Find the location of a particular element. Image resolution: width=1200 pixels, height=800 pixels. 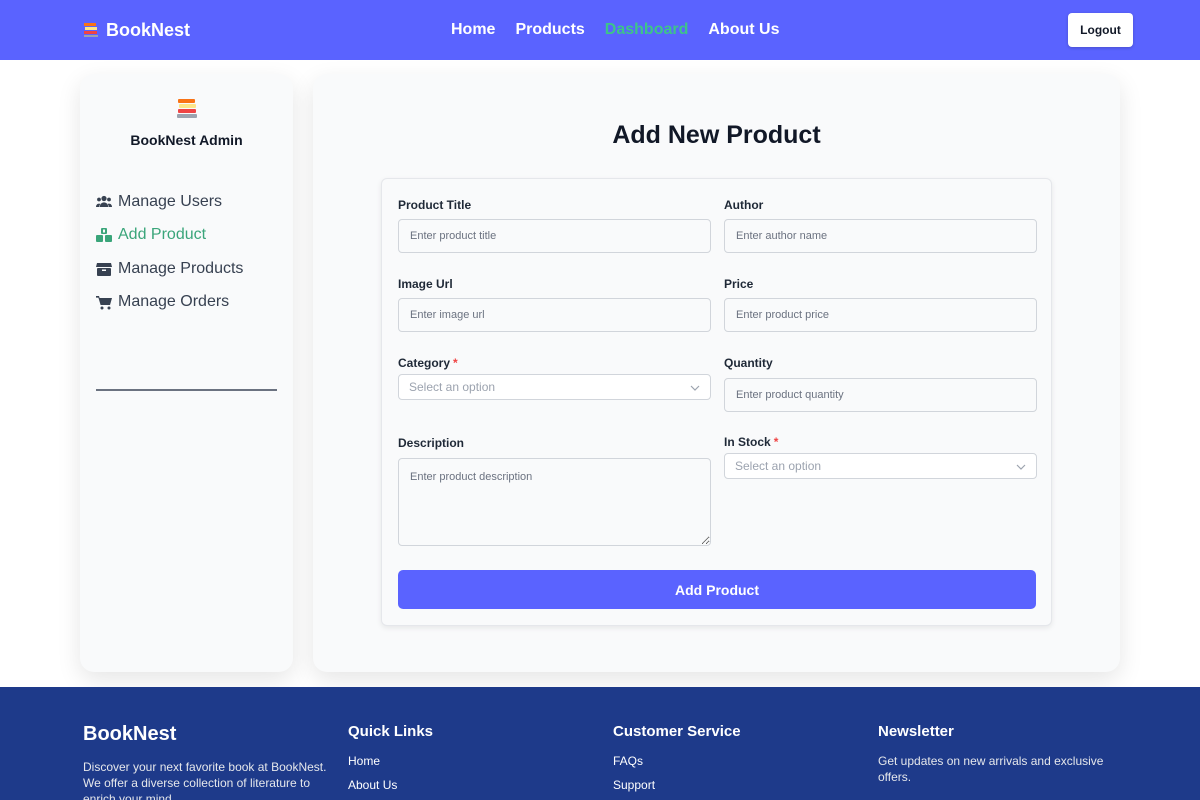

quantity-input is located at coordinates (880, 395).